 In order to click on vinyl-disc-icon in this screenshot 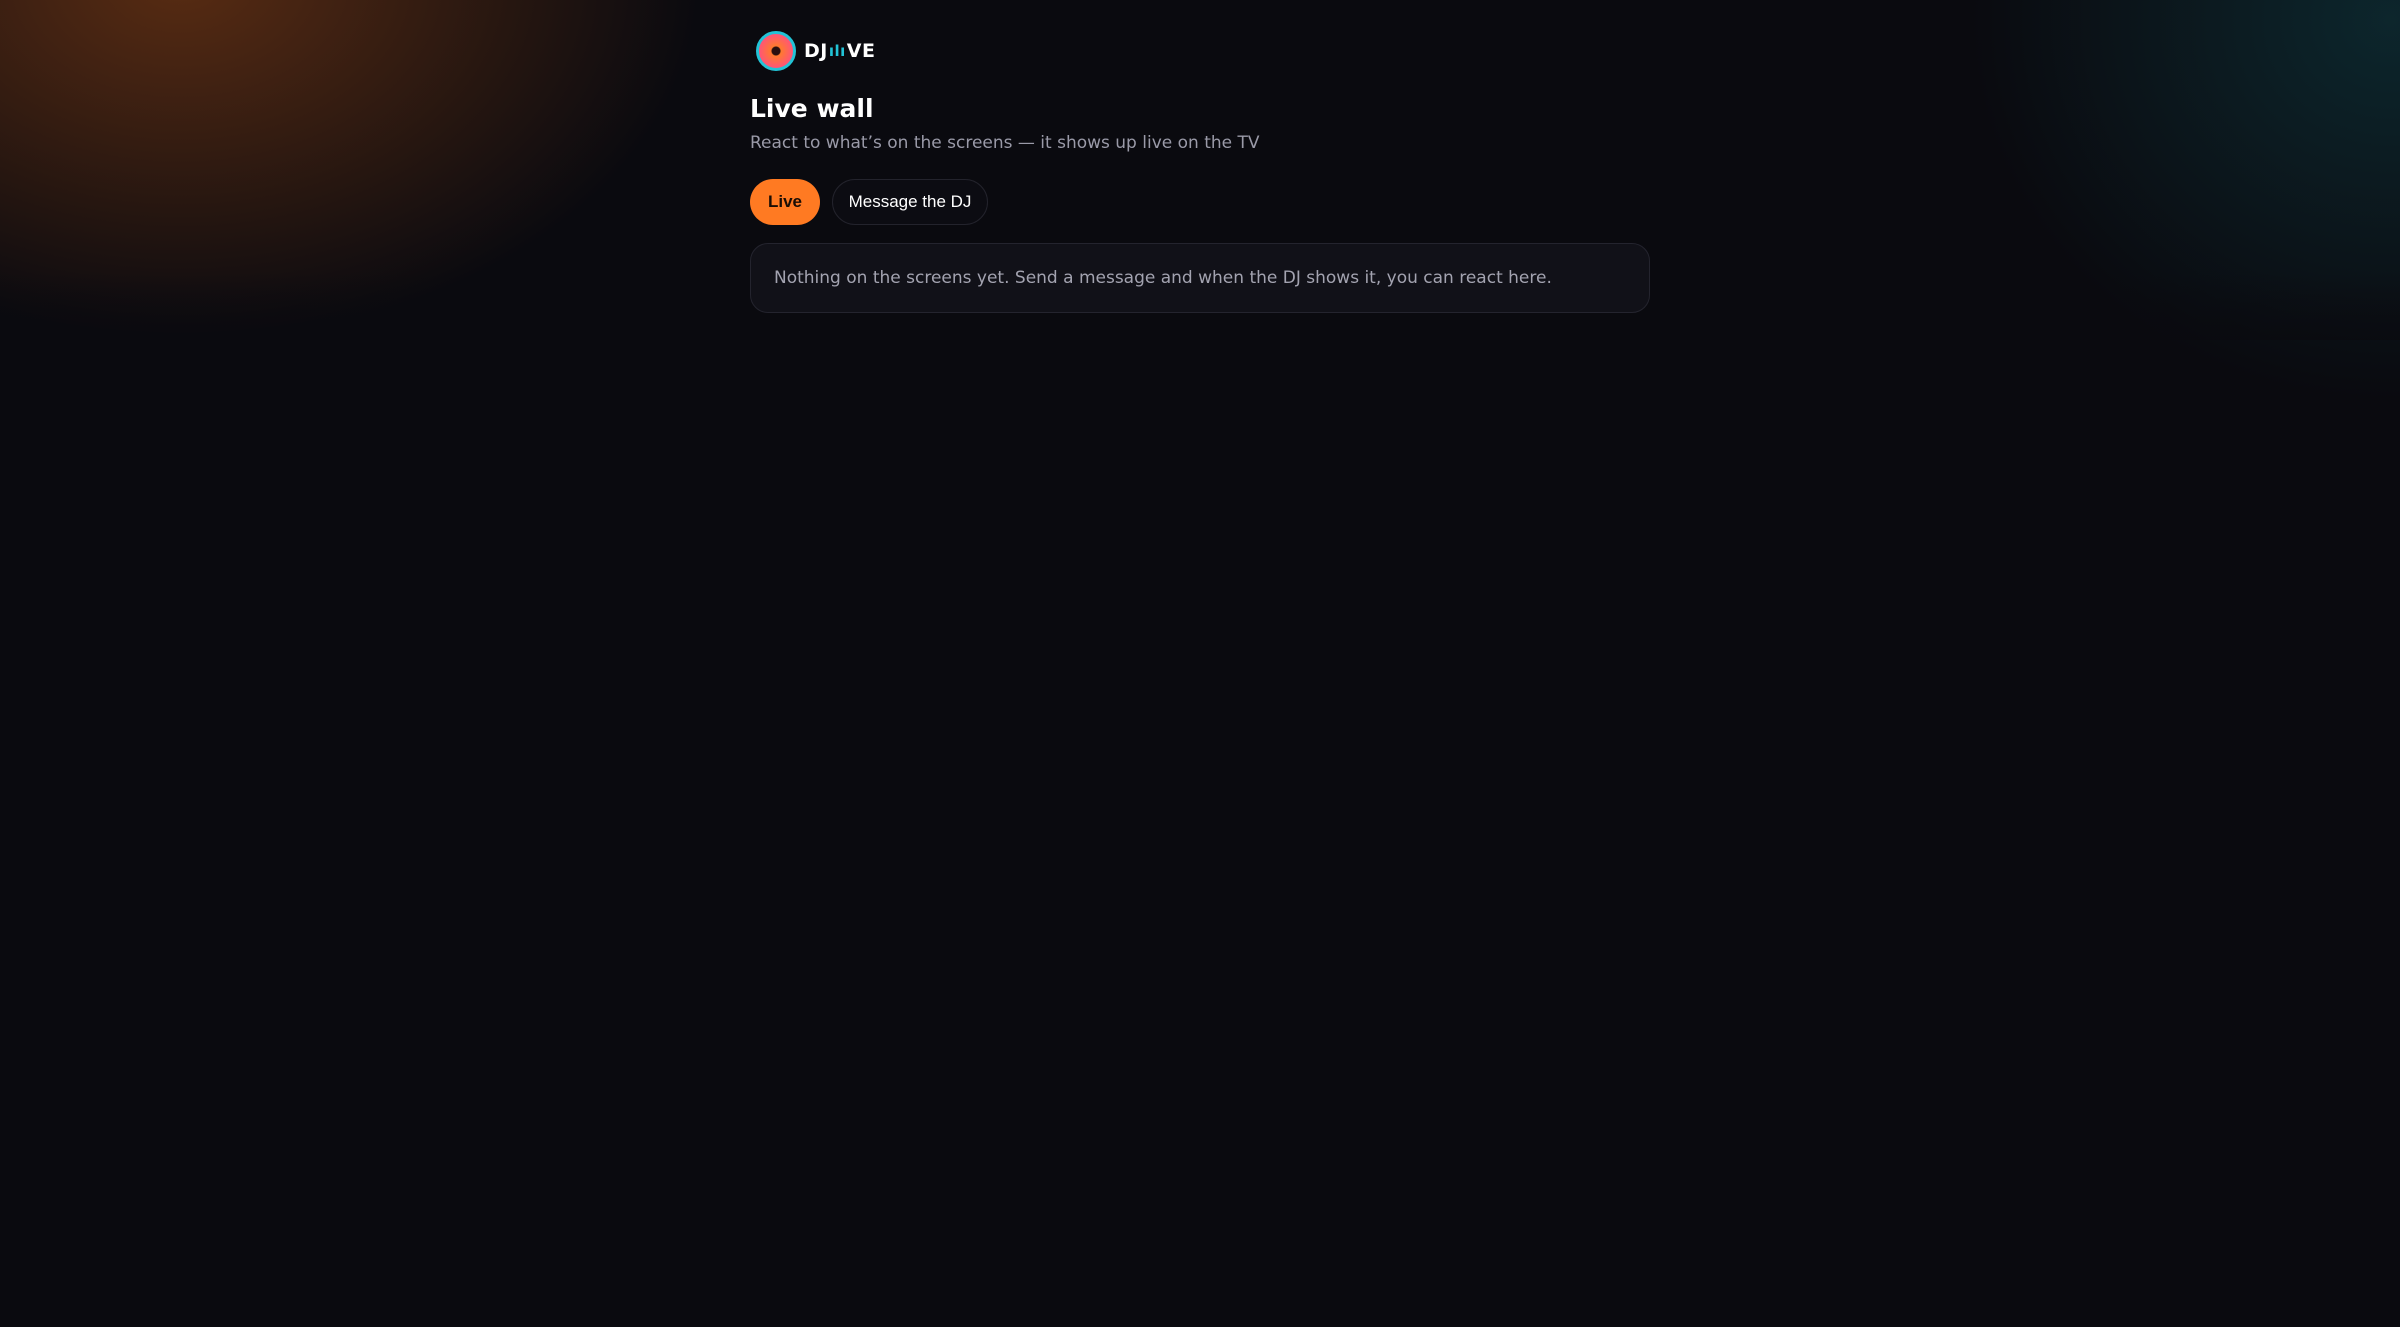, I will do `click(776, 51)`.